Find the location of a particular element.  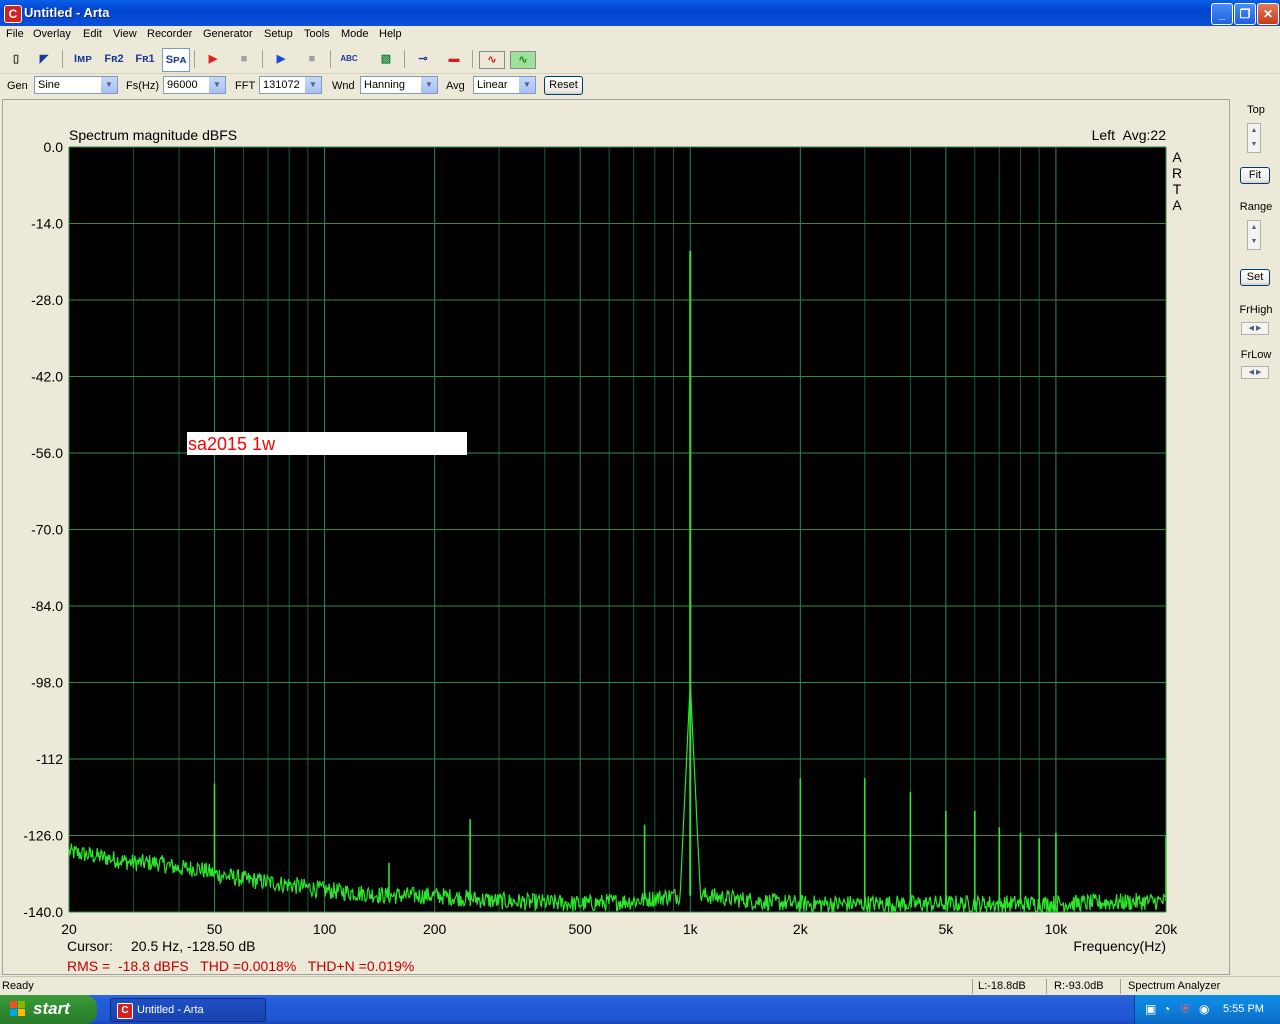

range-label: Range is located at coordinates (1256, 207).